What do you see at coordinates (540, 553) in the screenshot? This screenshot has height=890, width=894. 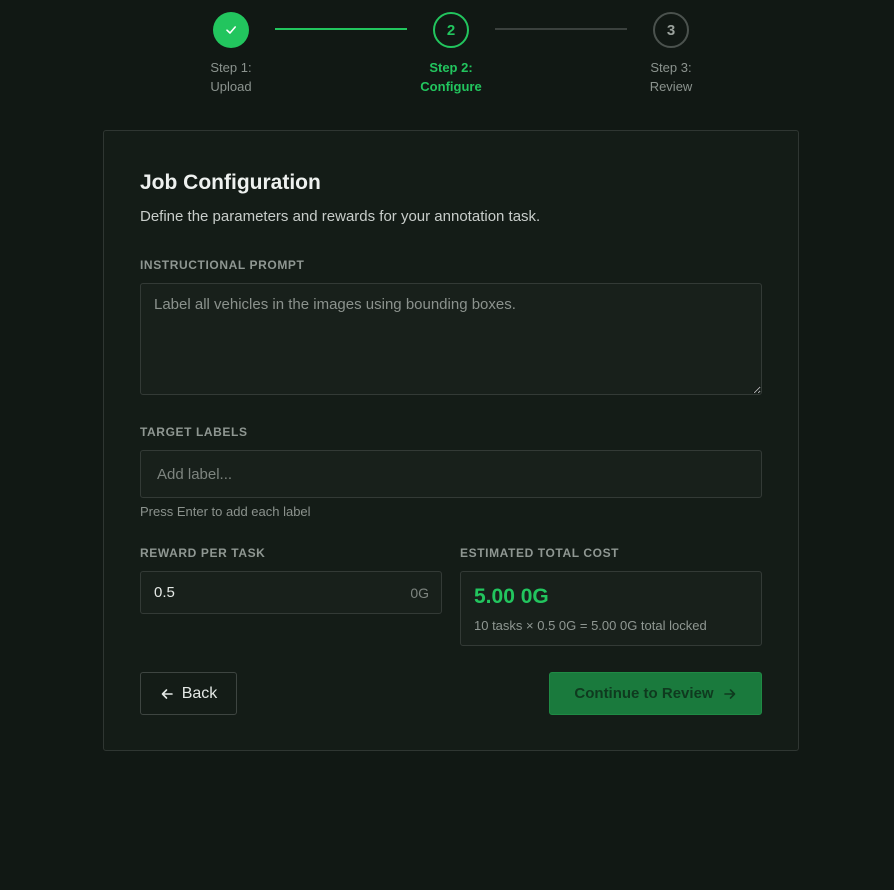 I see `estimated-cost-label: ESTIMATED TOTAL COST` at bounding box center [540, 553].